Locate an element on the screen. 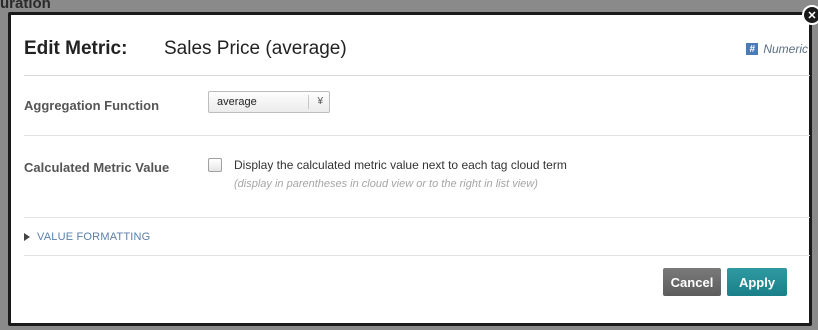  select-divider is located at coordinates (308, 102).